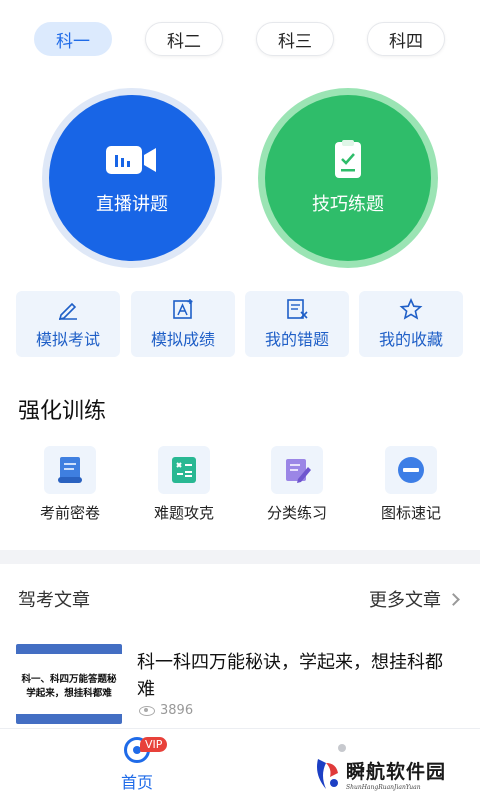 This screenshot has height=800, width=480. Describe the element at coordinates (69, 719) in the screenshot. I see `thumb-bottom-band` at that location.